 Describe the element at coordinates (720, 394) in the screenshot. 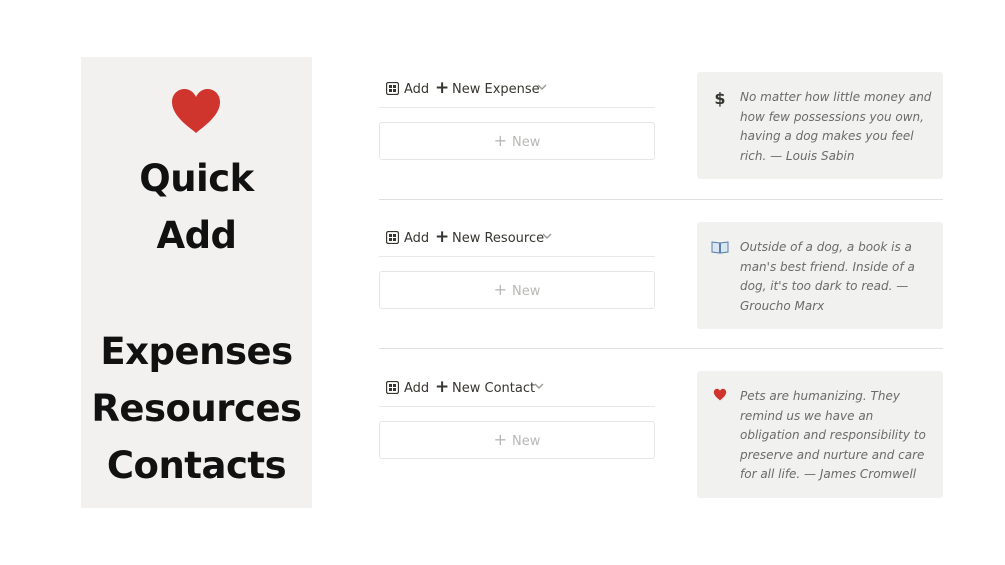

I see `heart-icon` at that location.